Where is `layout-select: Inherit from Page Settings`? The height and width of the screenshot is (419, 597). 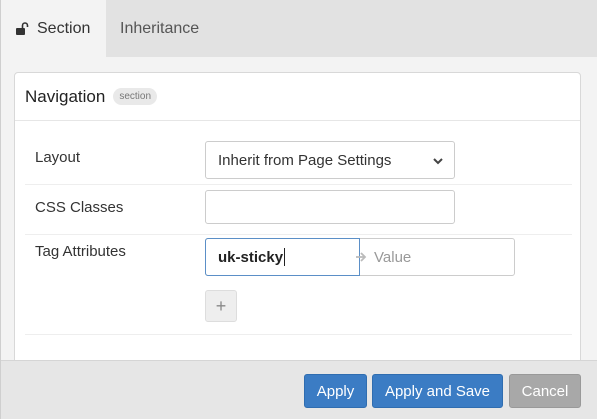 layout-select: Inherit from Page Settings is located at coordinates (330, 160).